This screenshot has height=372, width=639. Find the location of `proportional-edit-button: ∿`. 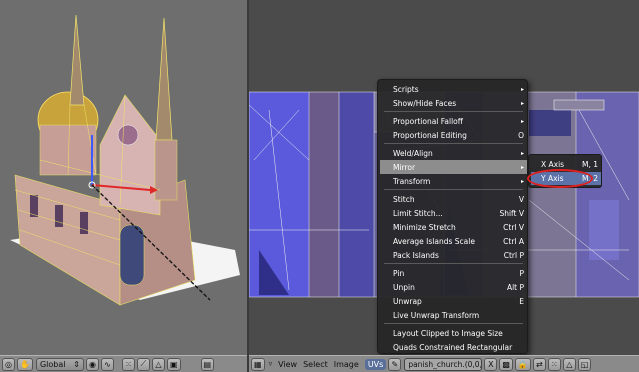

proportional-edit-button: ∿ is located at coordinates (107, 364).